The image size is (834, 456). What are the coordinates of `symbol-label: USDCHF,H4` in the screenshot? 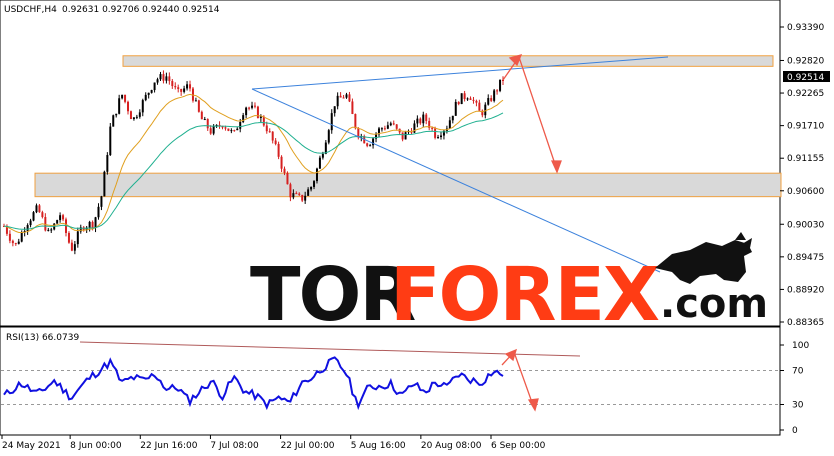 It's located at (30, 10).